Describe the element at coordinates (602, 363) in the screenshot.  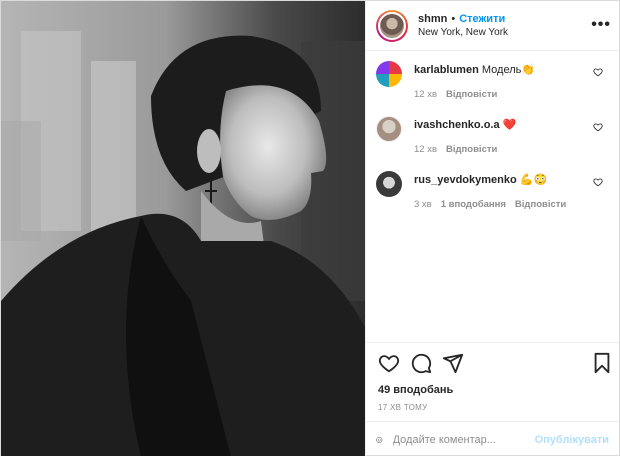
I see `save-bookmark-icon` at that location.